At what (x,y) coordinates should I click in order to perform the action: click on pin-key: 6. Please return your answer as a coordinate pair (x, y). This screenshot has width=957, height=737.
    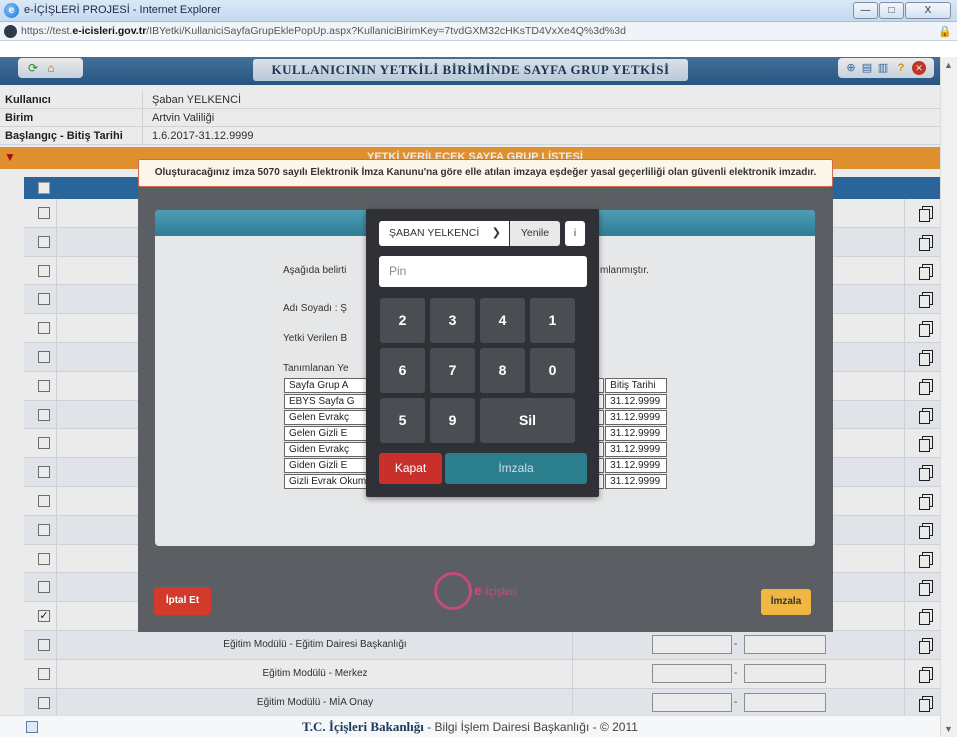
    Looking at the image, I should click on (402, 370).